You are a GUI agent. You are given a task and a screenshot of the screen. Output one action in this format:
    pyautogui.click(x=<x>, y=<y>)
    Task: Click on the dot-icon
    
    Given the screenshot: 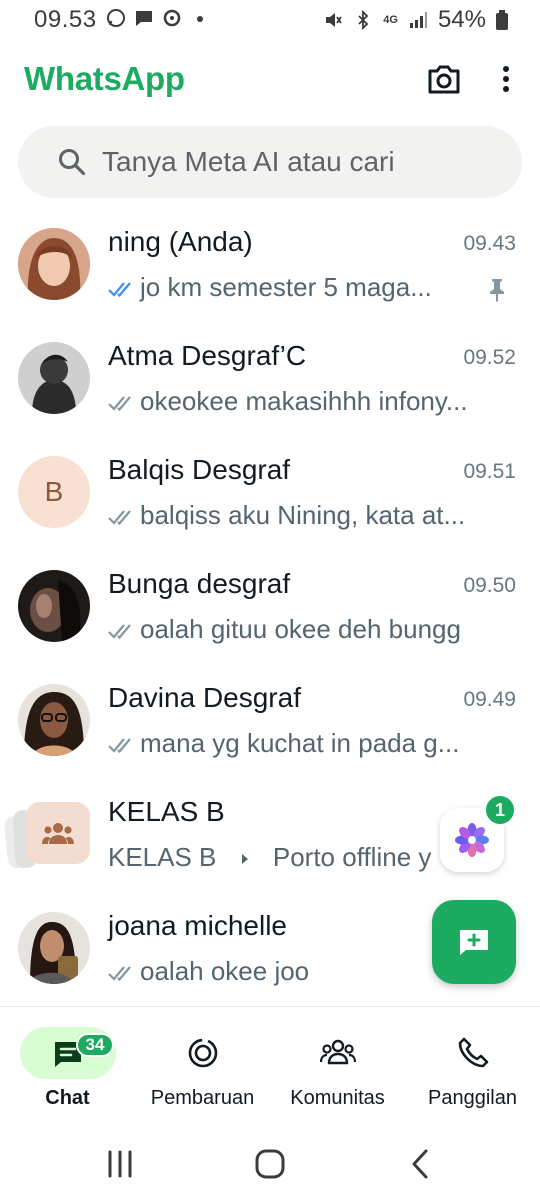 What is the action you would take?
    pyautogui.click(x=200, y=19)
    